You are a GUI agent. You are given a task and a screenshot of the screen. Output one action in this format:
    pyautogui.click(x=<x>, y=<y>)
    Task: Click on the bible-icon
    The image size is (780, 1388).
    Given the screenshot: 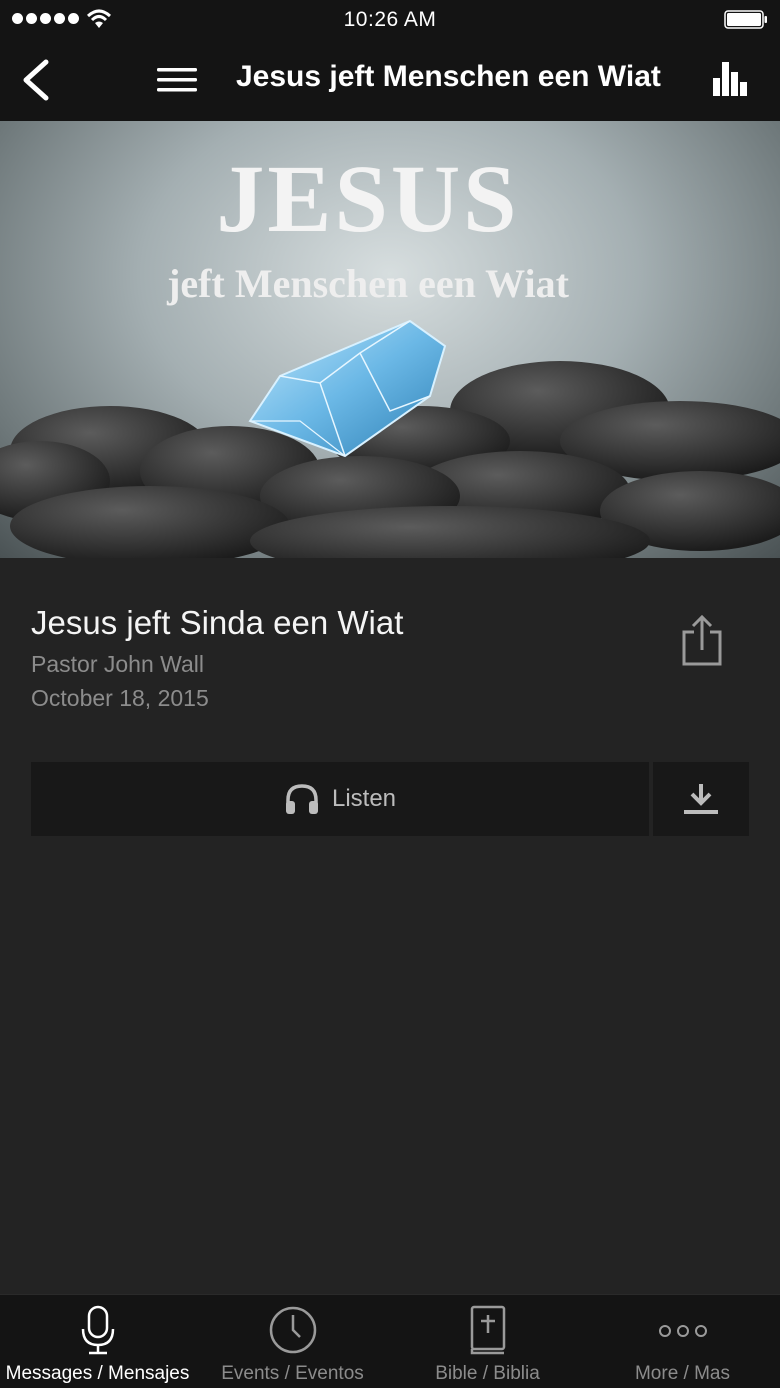 What is the action you would take?
    pyautogui.click(x=487, y=1330)
    